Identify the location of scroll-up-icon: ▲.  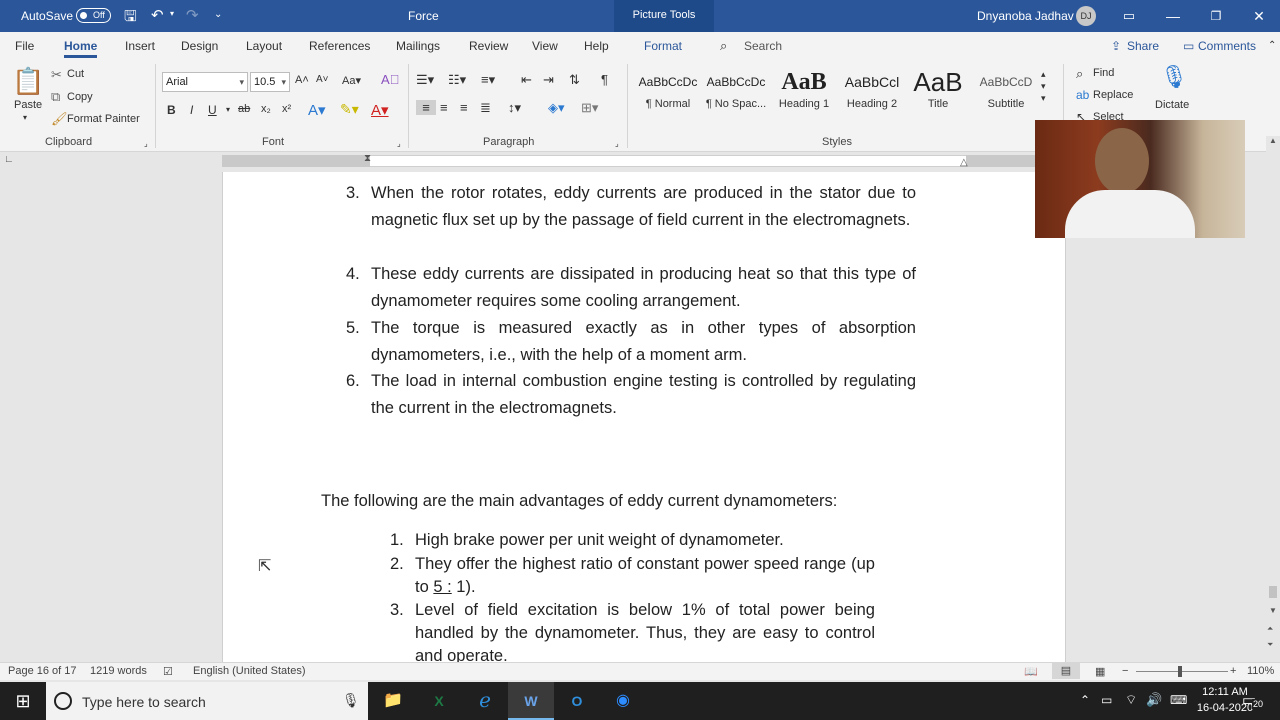
(1273, 140).